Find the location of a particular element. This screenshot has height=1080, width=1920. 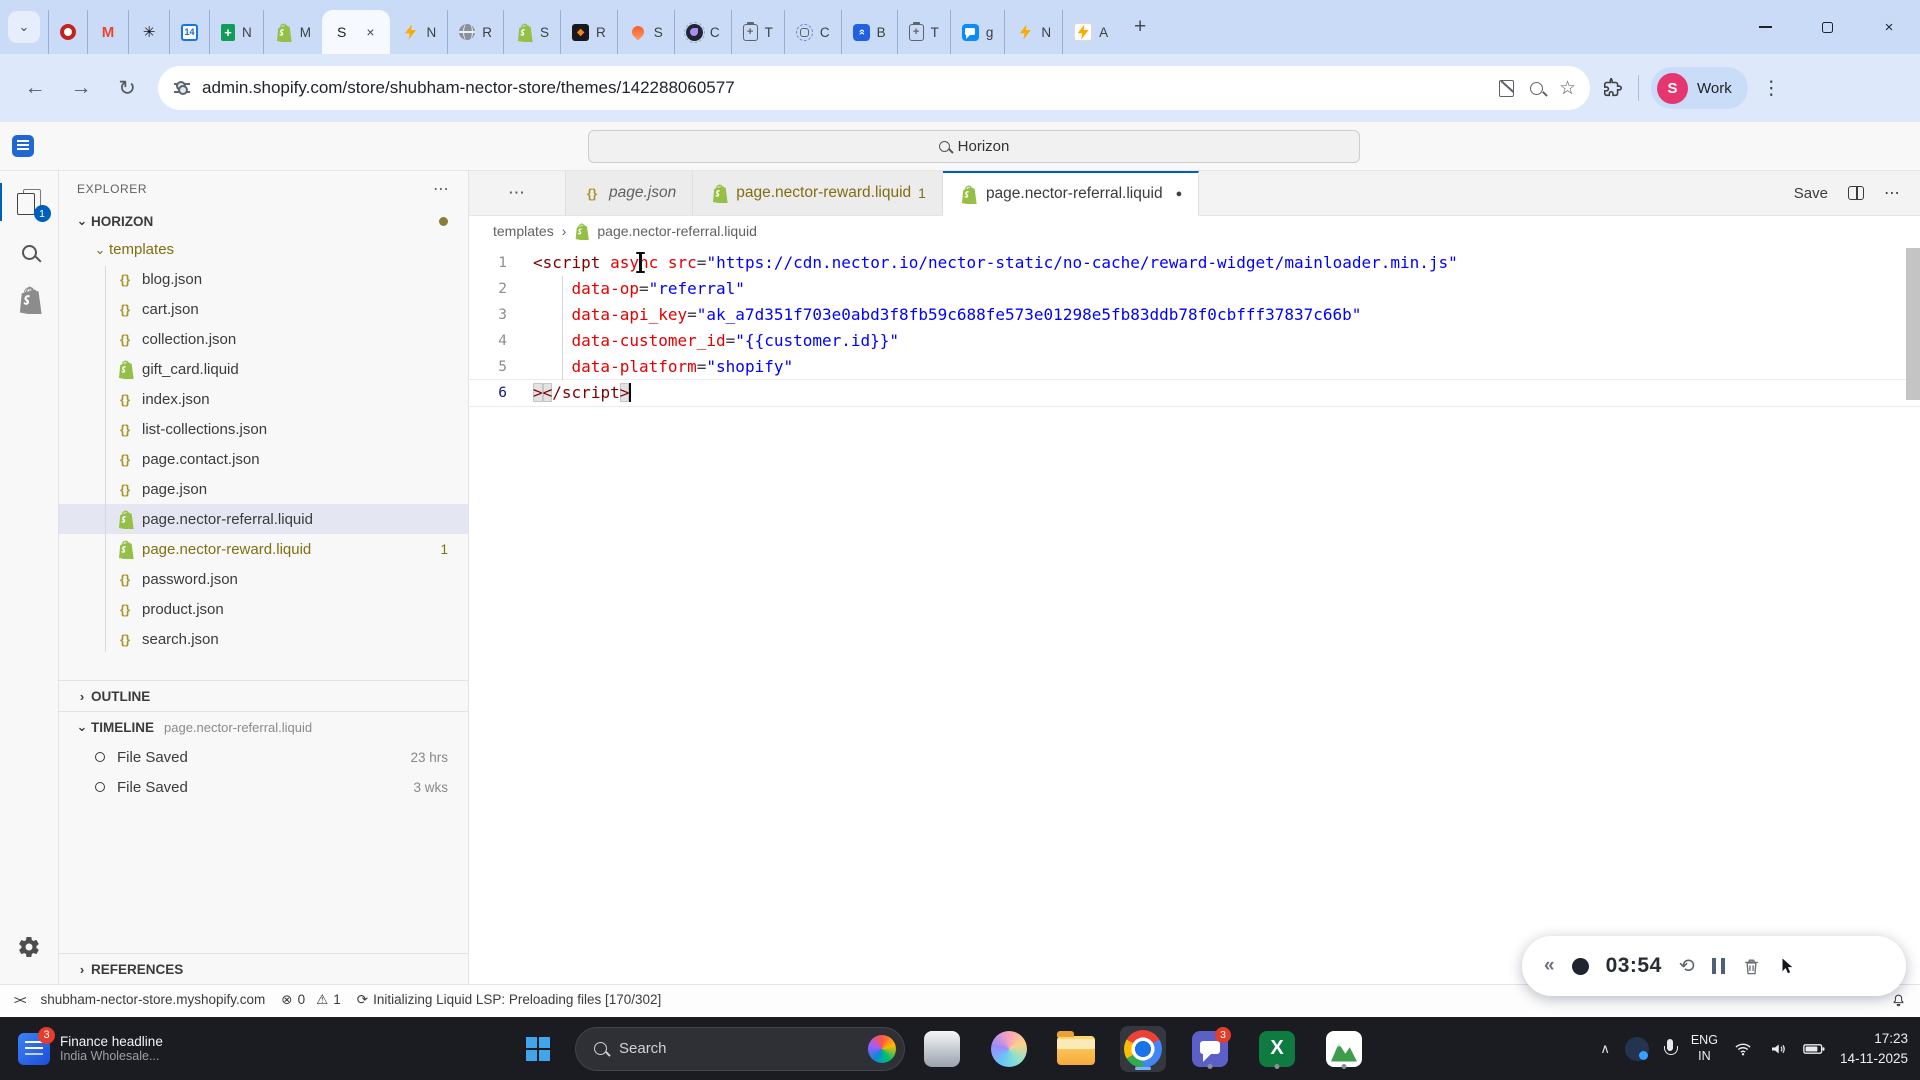

language-indicator: ENG IN is located at coordinates (1704, 1048).